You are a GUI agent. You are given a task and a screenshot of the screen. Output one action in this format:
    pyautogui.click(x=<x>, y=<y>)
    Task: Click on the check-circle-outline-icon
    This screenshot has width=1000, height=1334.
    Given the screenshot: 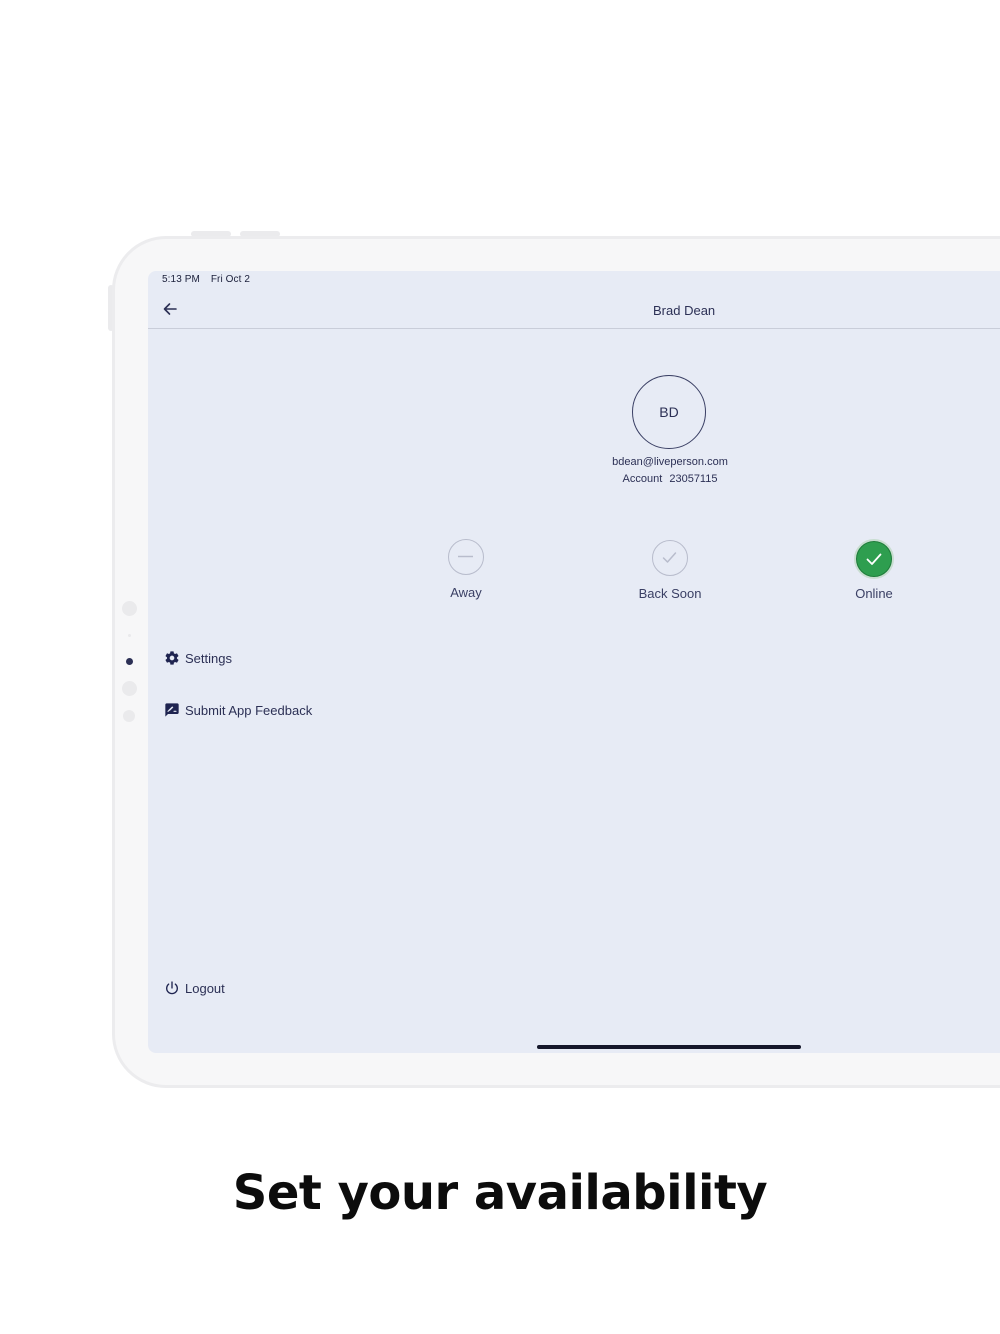 What is the action you would take?
    pyautogui.click(x=670, y=558)
    